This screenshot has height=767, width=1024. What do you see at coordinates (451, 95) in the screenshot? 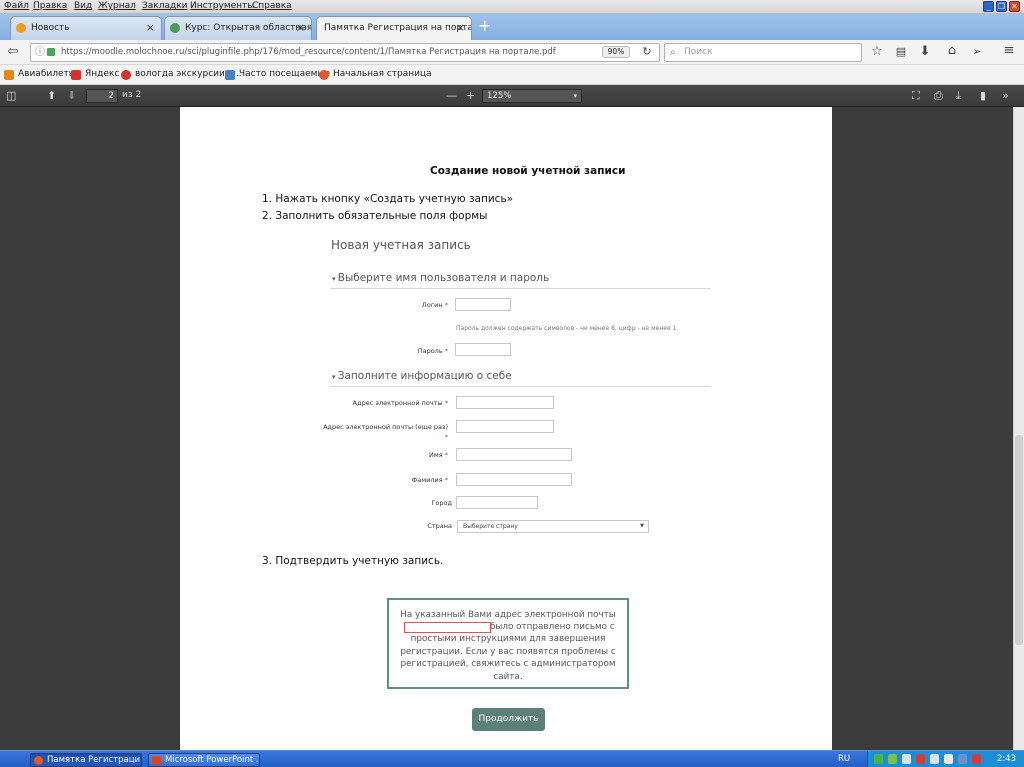
I see `zoom-out-button: —` at bounding box center [451, 95].